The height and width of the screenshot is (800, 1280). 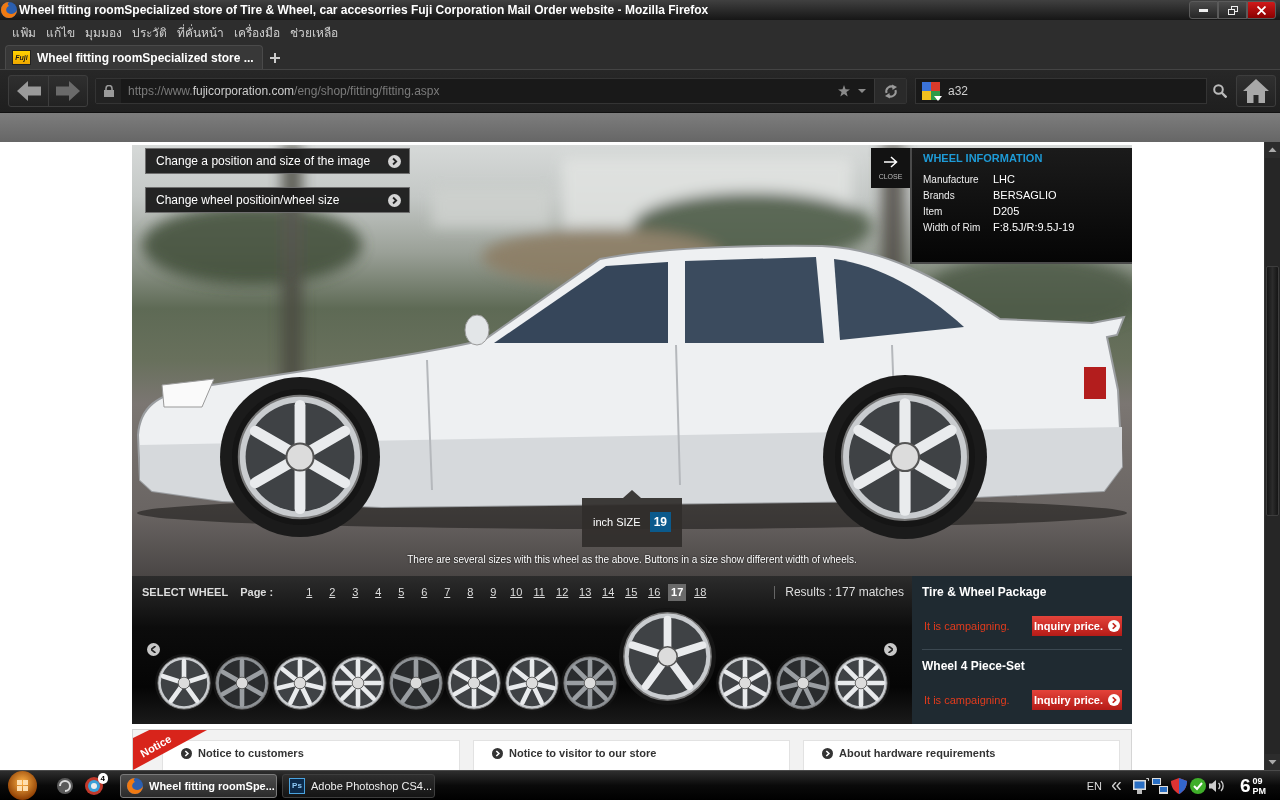 What do you see at coordinates (200, 32) in the screenshot?
I see `menu-item: ที่คั่นหน้า` at bounding box center [200, 32].